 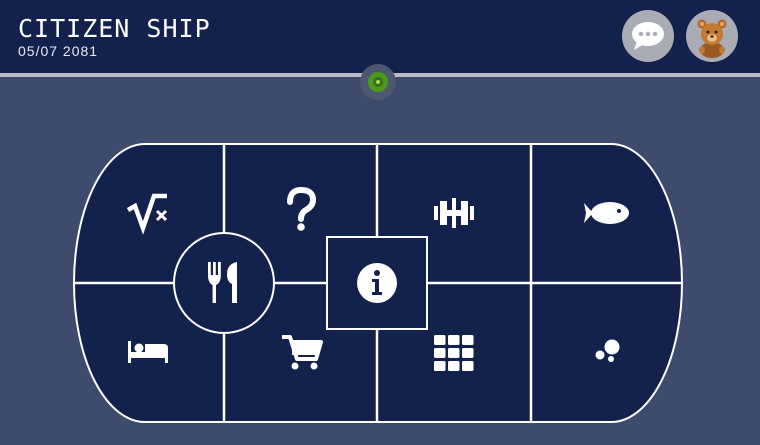 I want to click on info-icon, so click(x=377, y=283).